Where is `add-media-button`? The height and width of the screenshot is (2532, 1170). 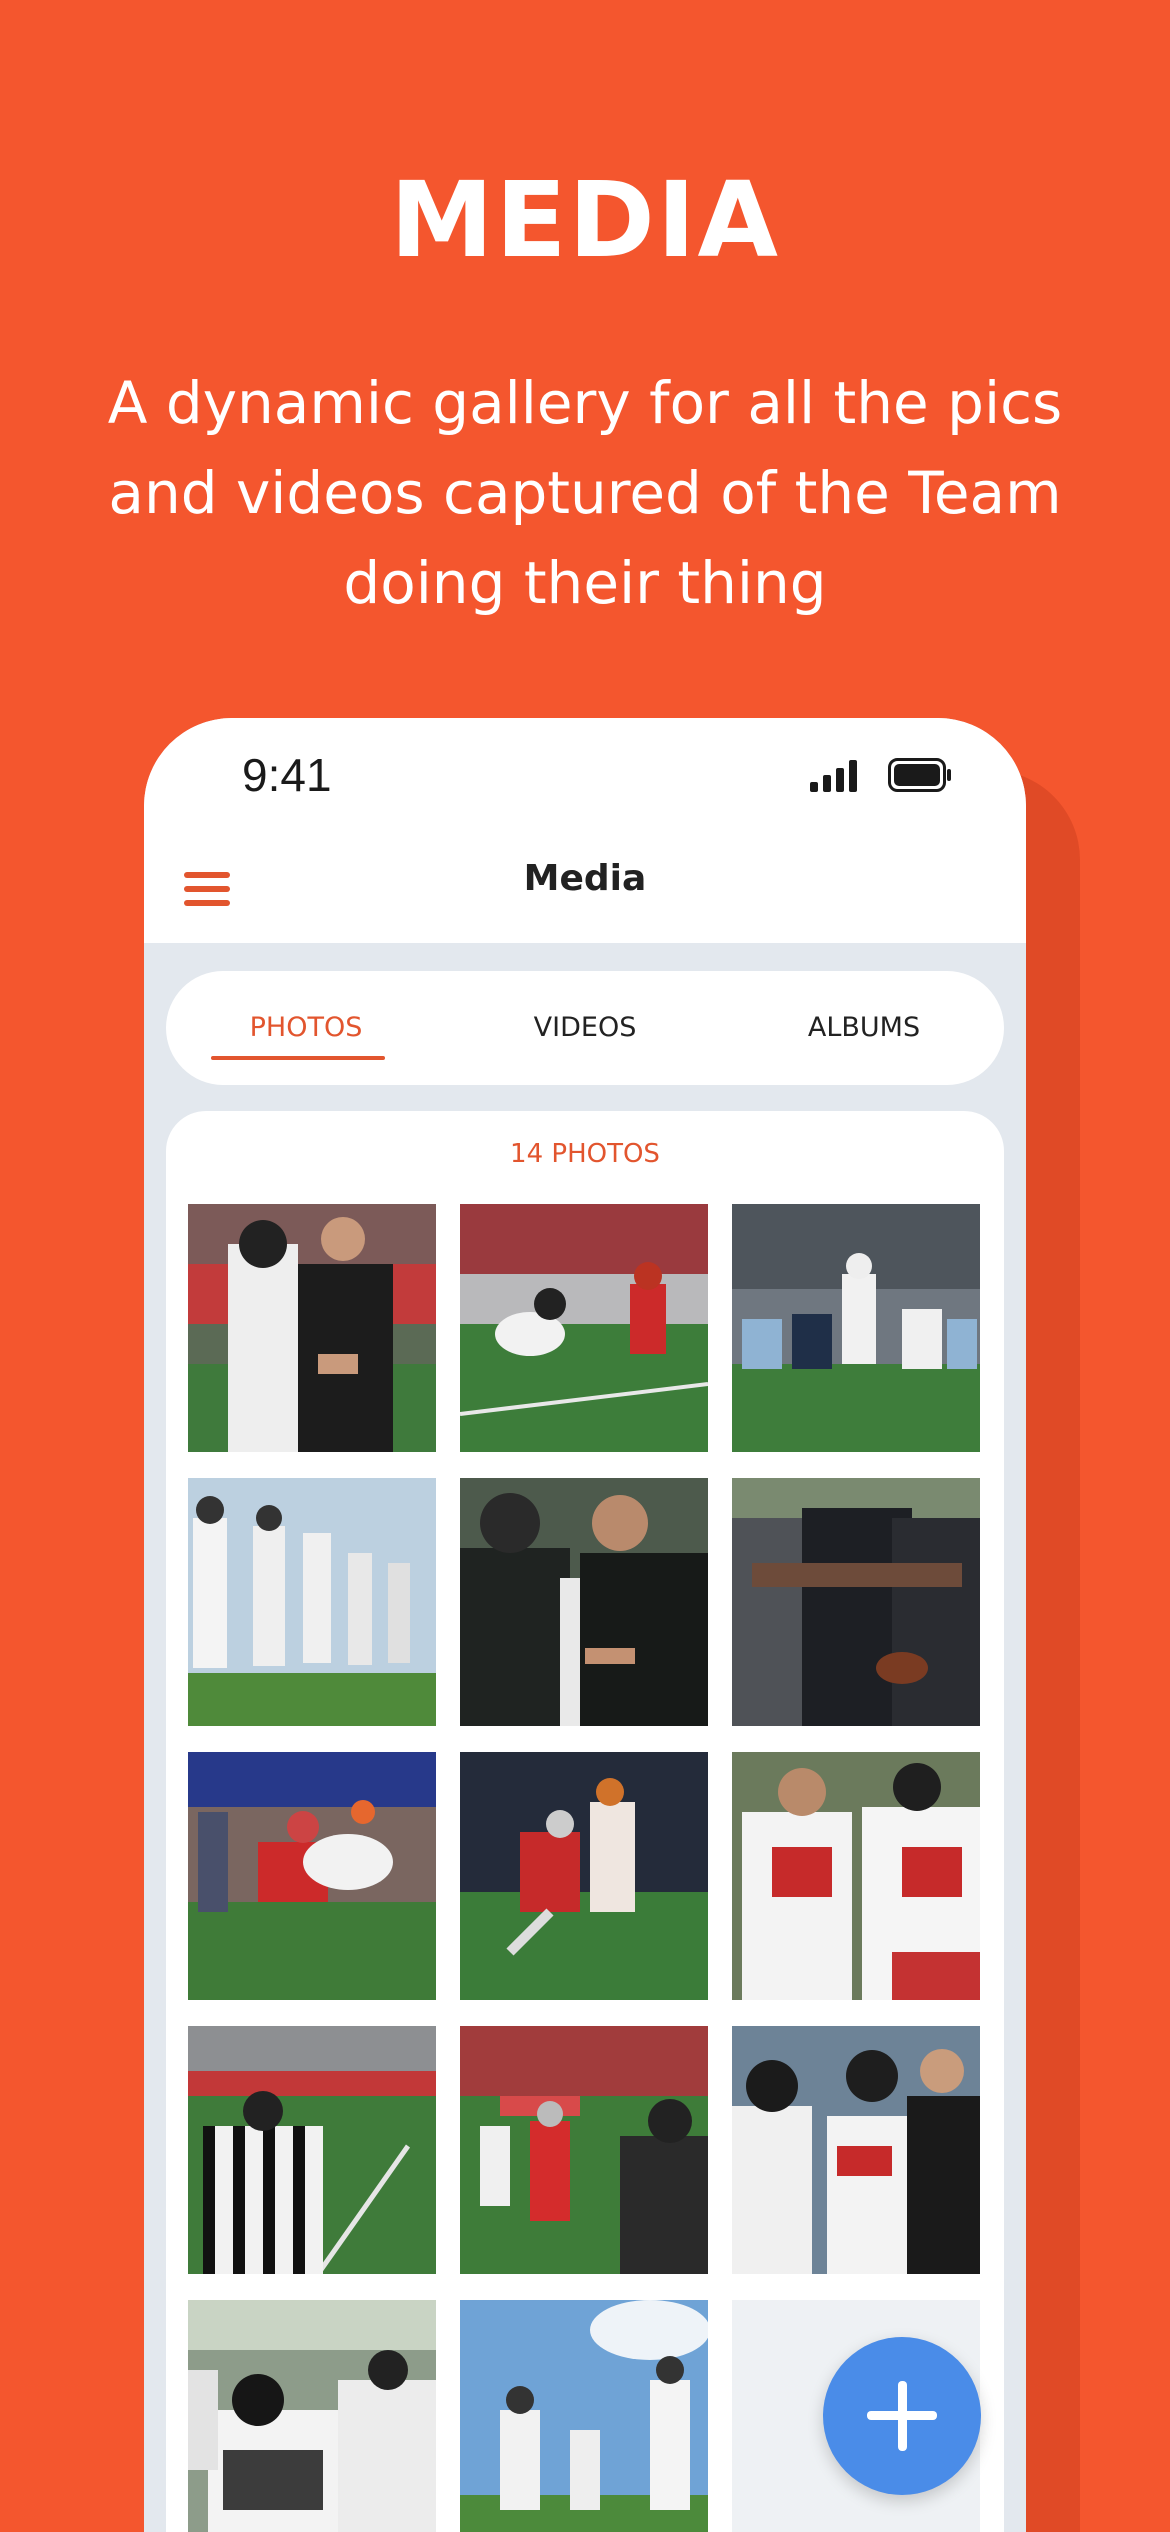
add-media-button is located at coordinates (902, 2416).